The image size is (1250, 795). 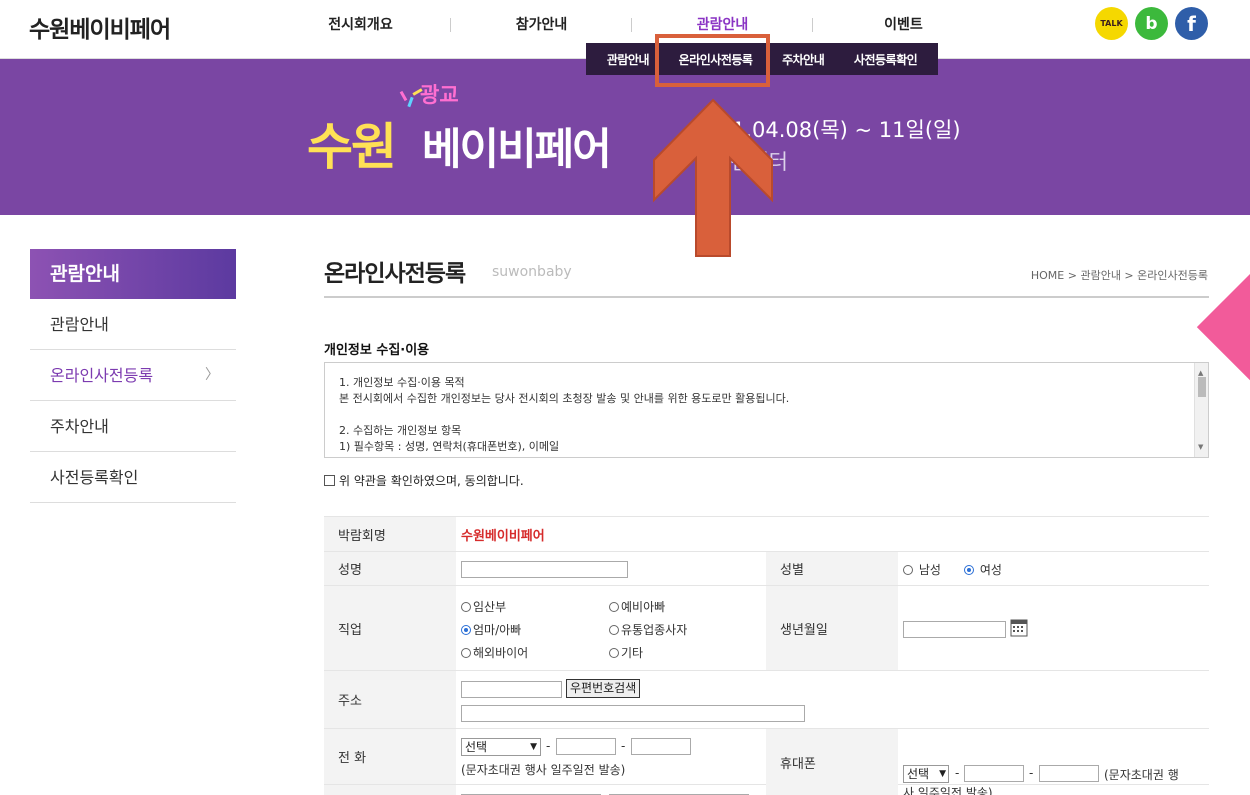 What do you see at coordinates (94, 477) in the screenshot?
I see `sidebar-item-label: 사전등록확인` at bounding box center [94, 477].